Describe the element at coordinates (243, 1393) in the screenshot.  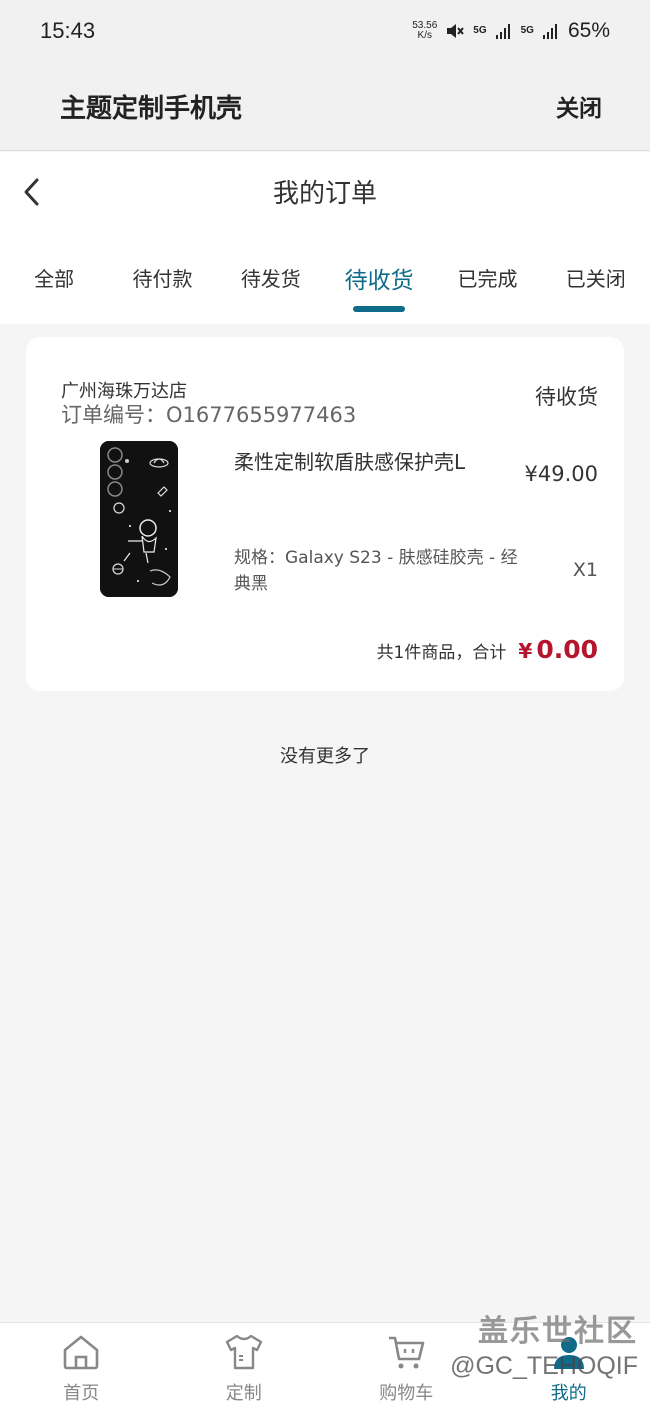
I see `nav-label-customize: 定制` at that location.